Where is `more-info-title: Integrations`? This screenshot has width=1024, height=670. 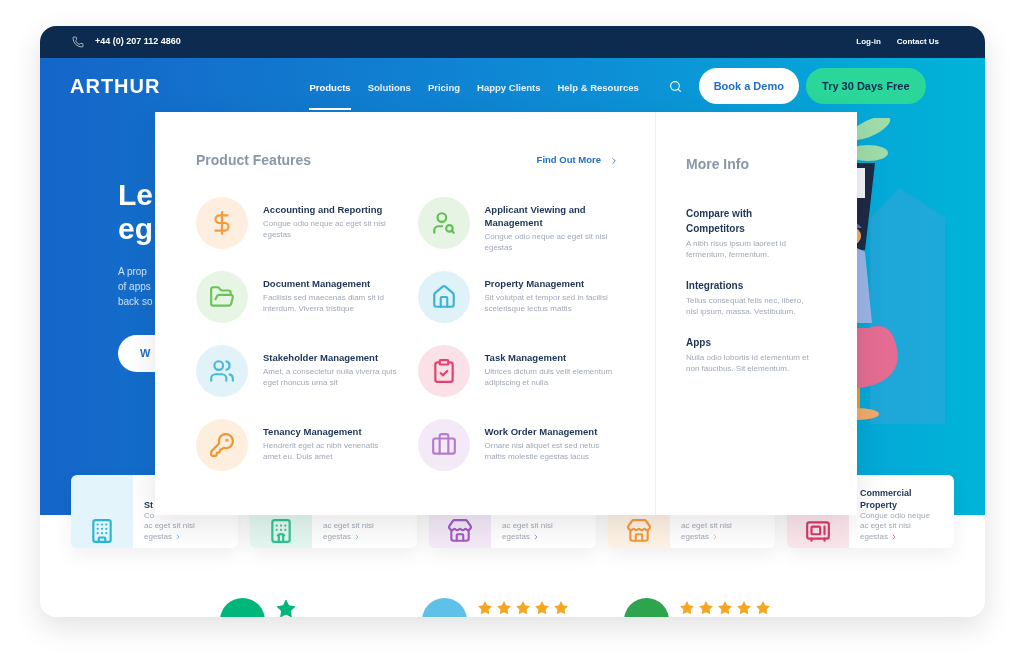 more-info-title: Integrations is located at coordinates (715, 286).